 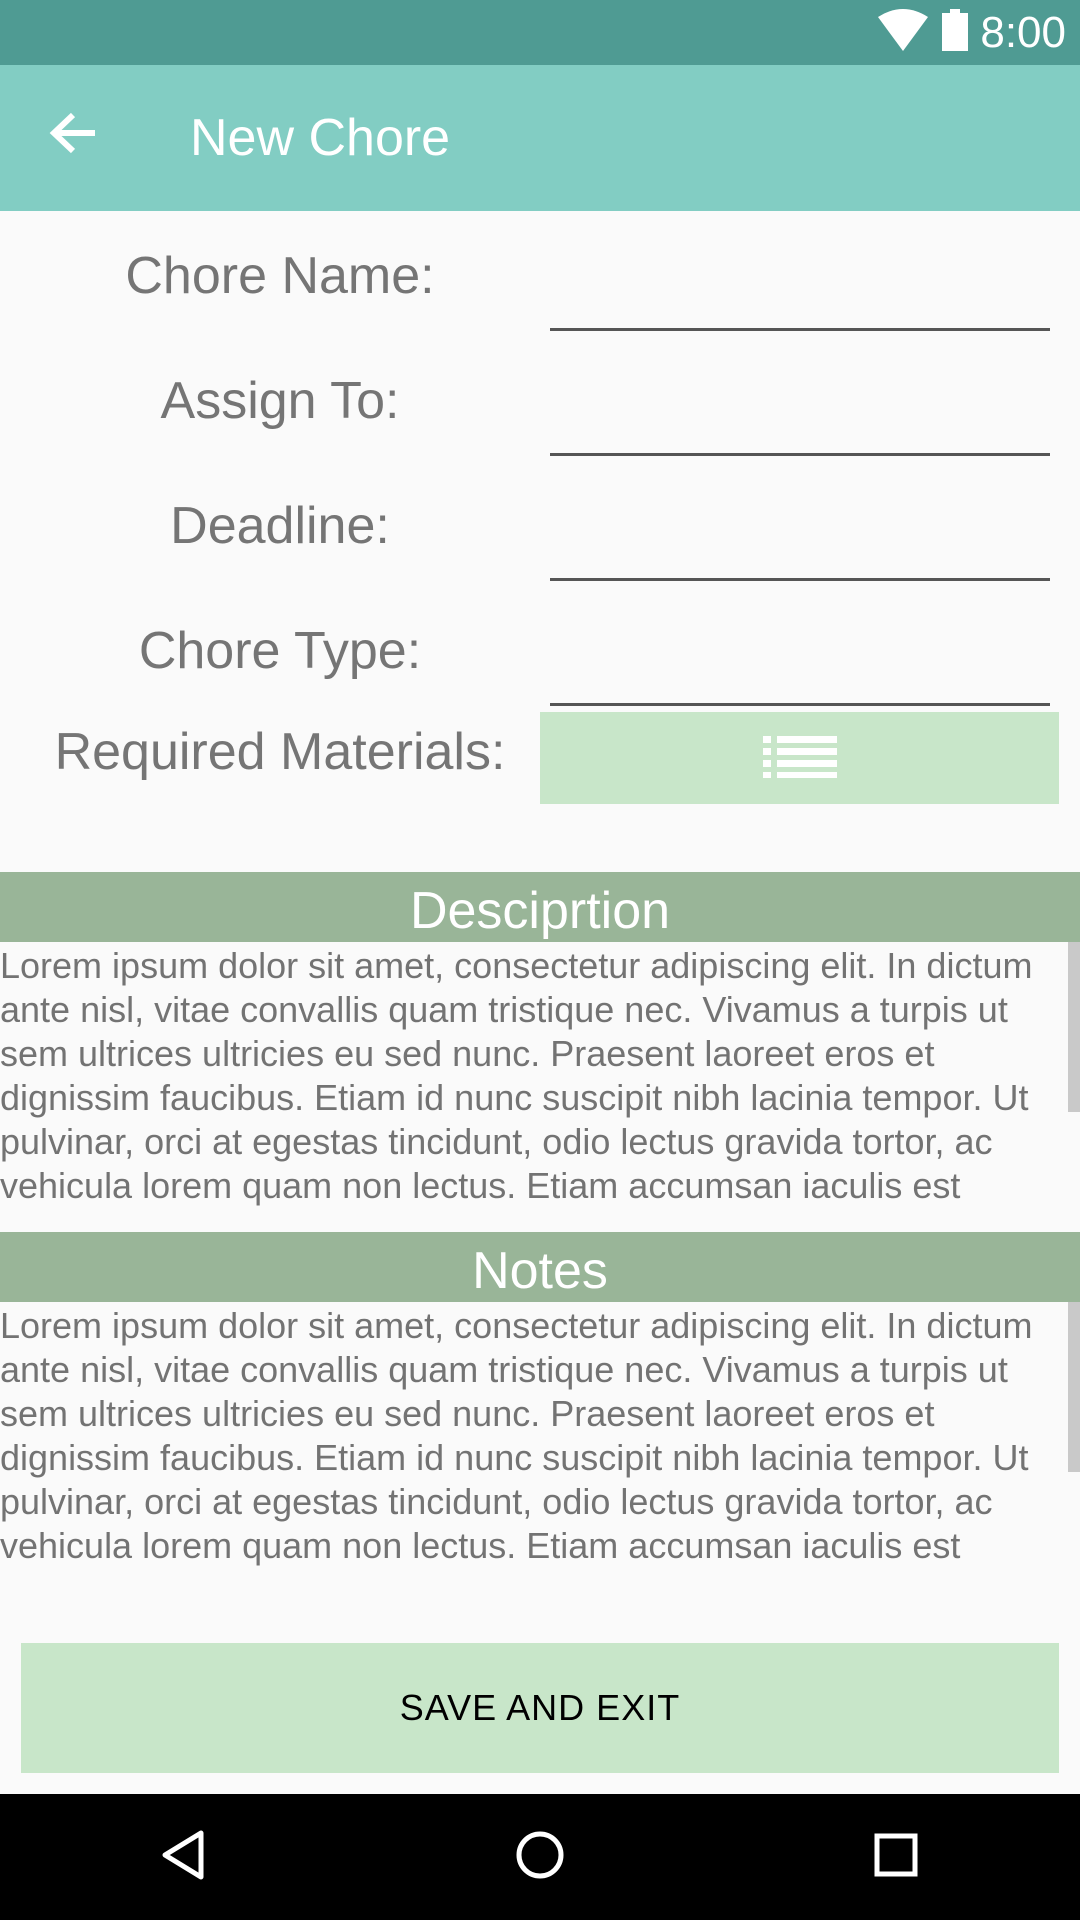 What do you see at coordinates (1023, 32) in the screenshot?
I see `status-time: 8:00` at bounding box center [1023, 32].